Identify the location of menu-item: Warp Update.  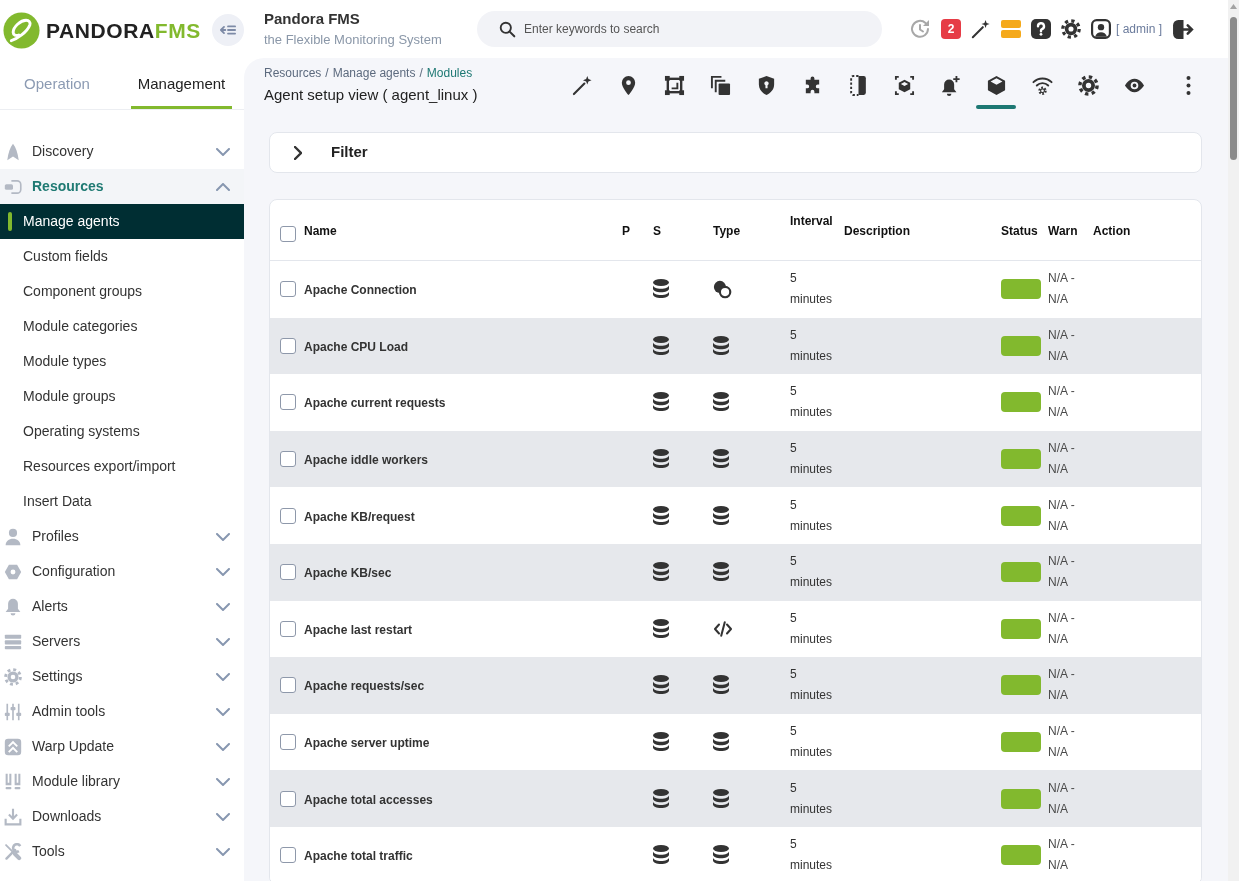
(122, 746).